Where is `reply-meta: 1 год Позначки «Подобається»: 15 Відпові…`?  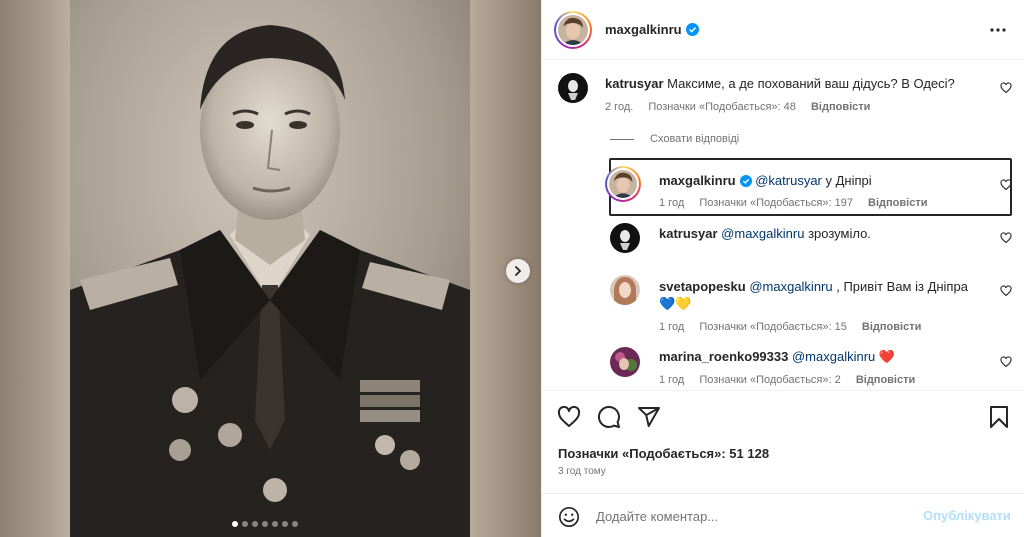 reply-meta: 1 год Позначки «Подобається»: 15 Відпові… is located at coordinates (796, 327).